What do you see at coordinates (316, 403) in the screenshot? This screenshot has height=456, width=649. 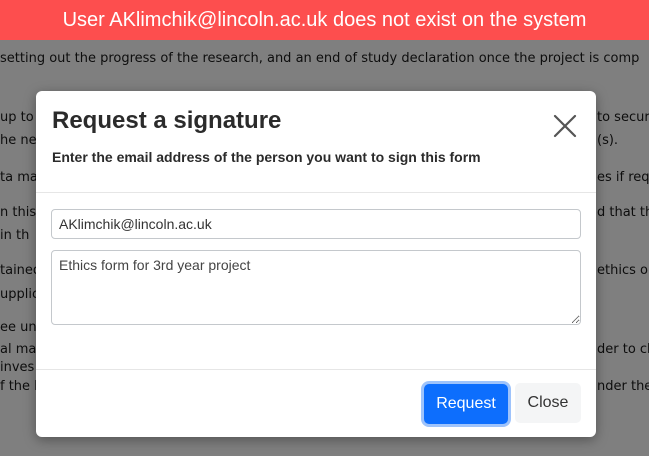 I see `modal-footer: Request Close` at bounding box center [316, 403].